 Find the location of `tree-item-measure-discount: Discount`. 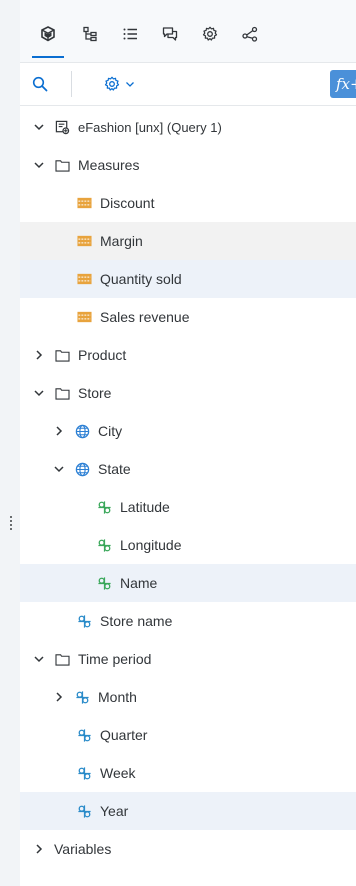

tree-item-measure-discount: Discount is located at coordinates (188, 203).